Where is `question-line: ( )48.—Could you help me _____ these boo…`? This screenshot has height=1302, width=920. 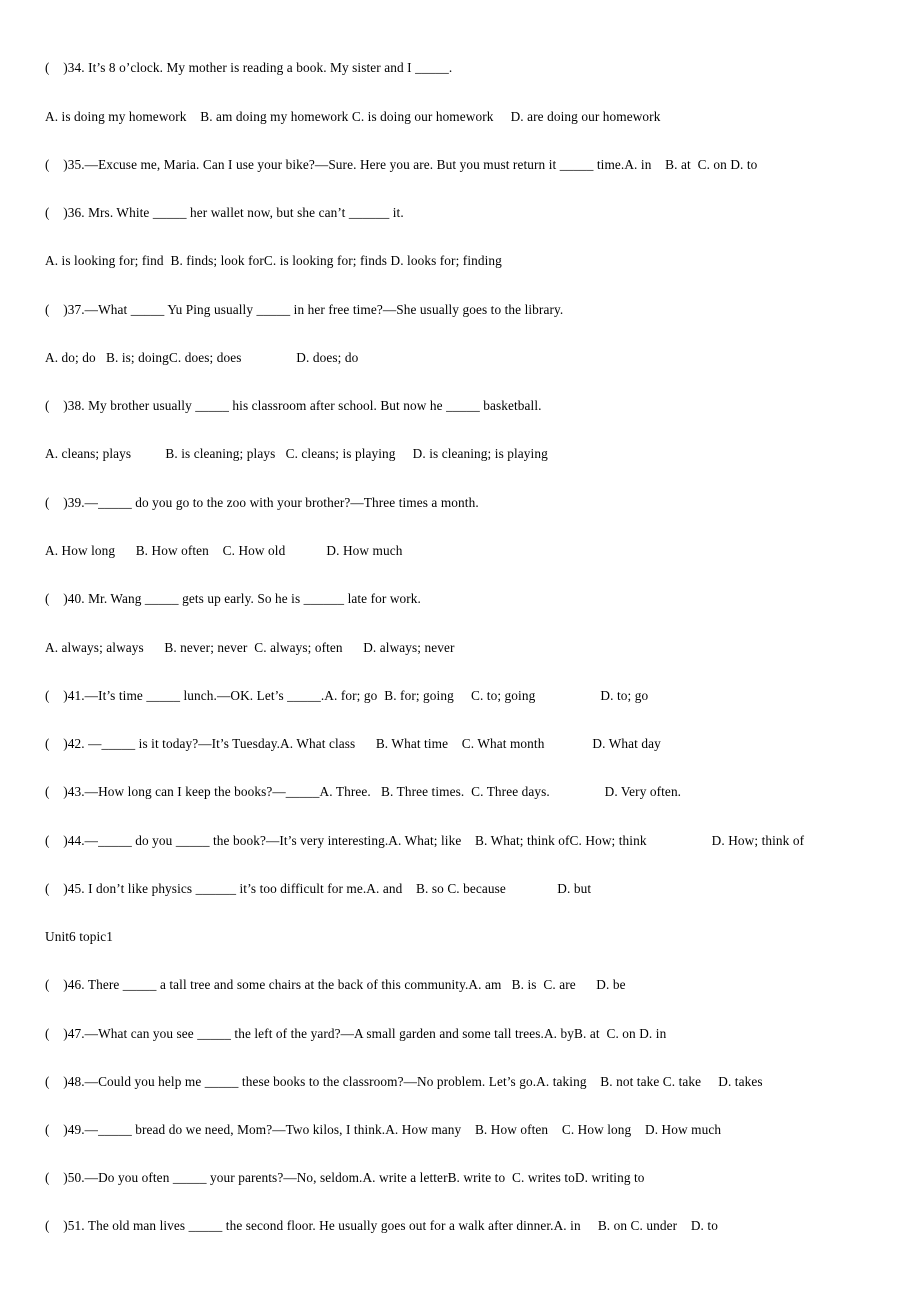 question-line: ( )48.—Could you help me _____ these boo… is located at coordinates (404, 1081).